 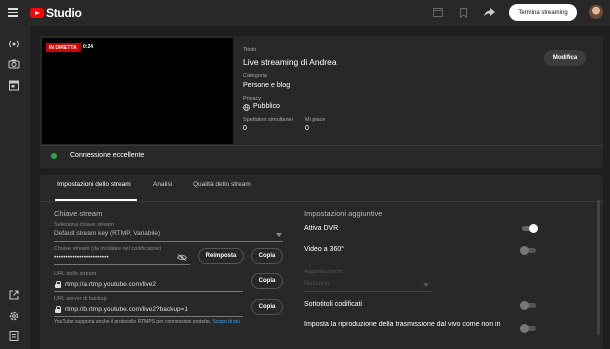 What do you see at coordinates (565, 58) in the screenshot?
I see `modify-button: Modifica` at bounding box center [565, 58].